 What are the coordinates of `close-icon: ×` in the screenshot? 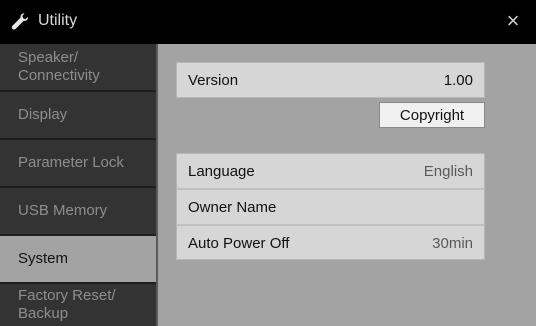 It's located at (513, 20).